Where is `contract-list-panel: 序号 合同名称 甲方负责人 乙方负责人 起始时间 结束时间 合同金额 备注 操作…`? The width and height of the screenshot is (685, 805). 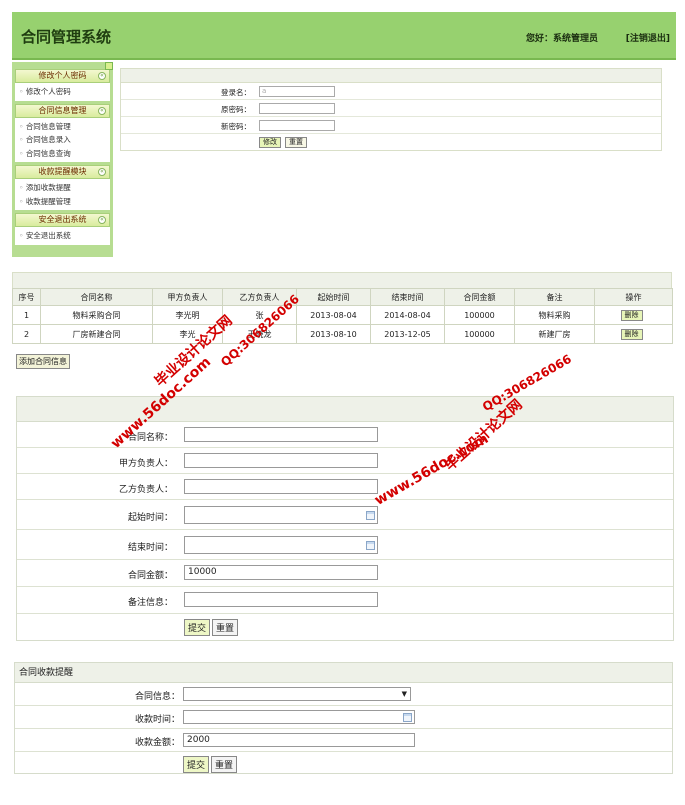
contract-list-panel: 序号 合同名称 甲方负责人 乙方负责人 起始时间 结束时间 合同金额 备注 操作… is located at coordinates (342, 320).